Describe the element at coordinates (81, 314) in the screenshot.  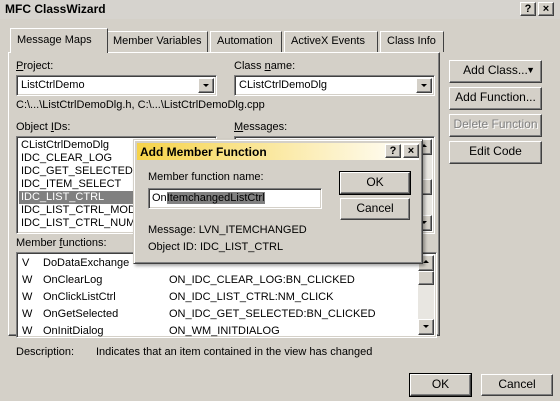
I see `function-name: OnGetSelected` at that location.